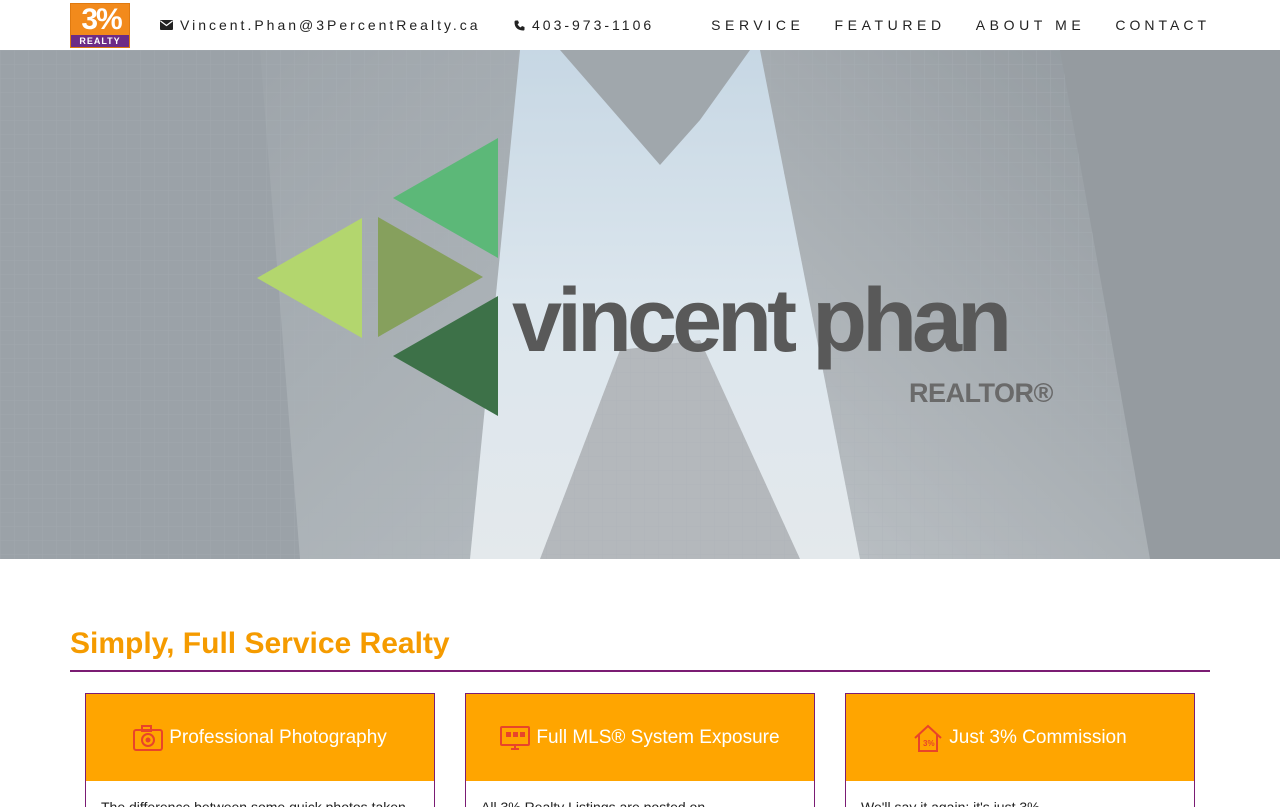 The width and height of the screenshot is (1280, 807). What do you see at coordinates (593, 25) in the screenshot?
I see `phone-text: 403-973-1106` at bounding box center [593, 25].